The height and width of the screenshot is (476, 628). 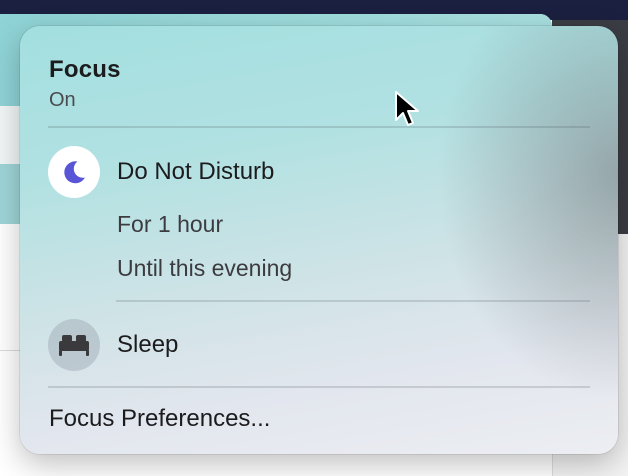 What do you see at coordinates (318, 172) in the screenshot?
I see `focus-mode-do-not-disturb: Do Not Disturb` at bounding box center [318, 172].